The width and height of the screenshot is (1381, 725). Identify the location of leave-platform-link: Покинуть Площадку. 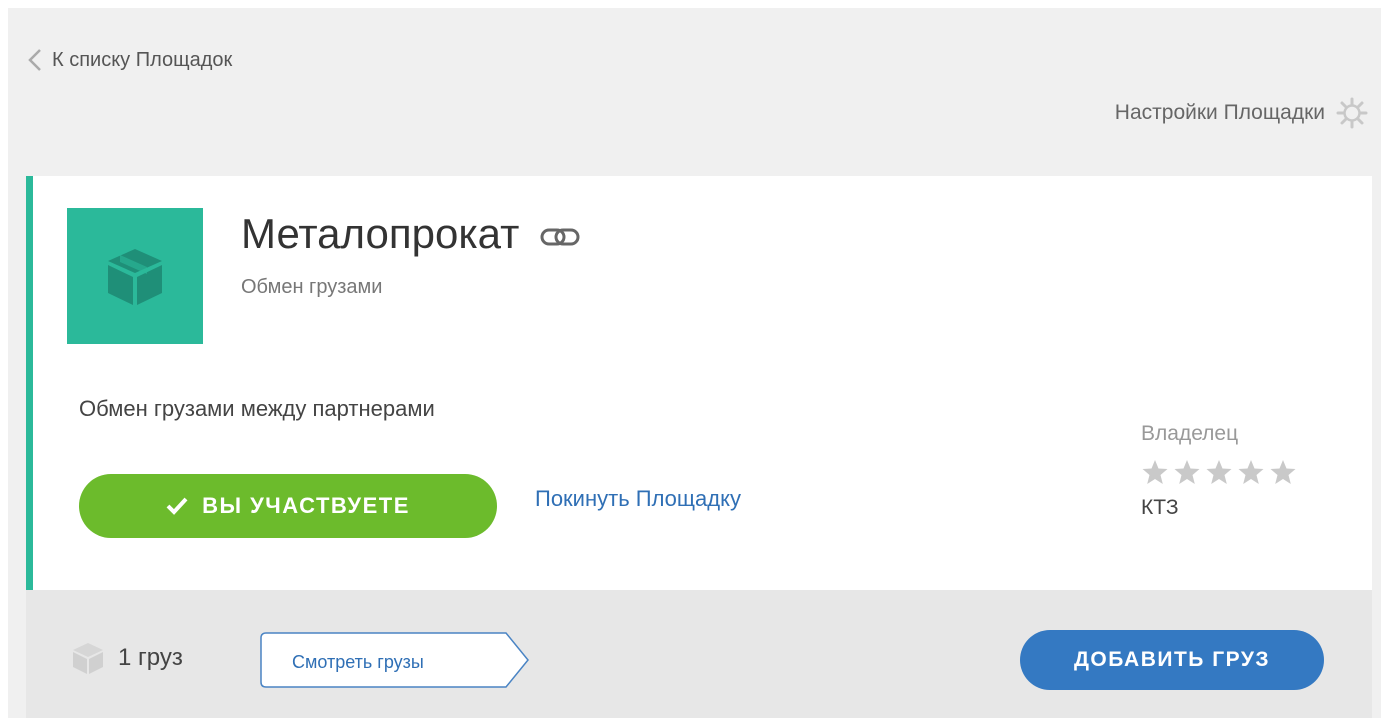
(638, 499).